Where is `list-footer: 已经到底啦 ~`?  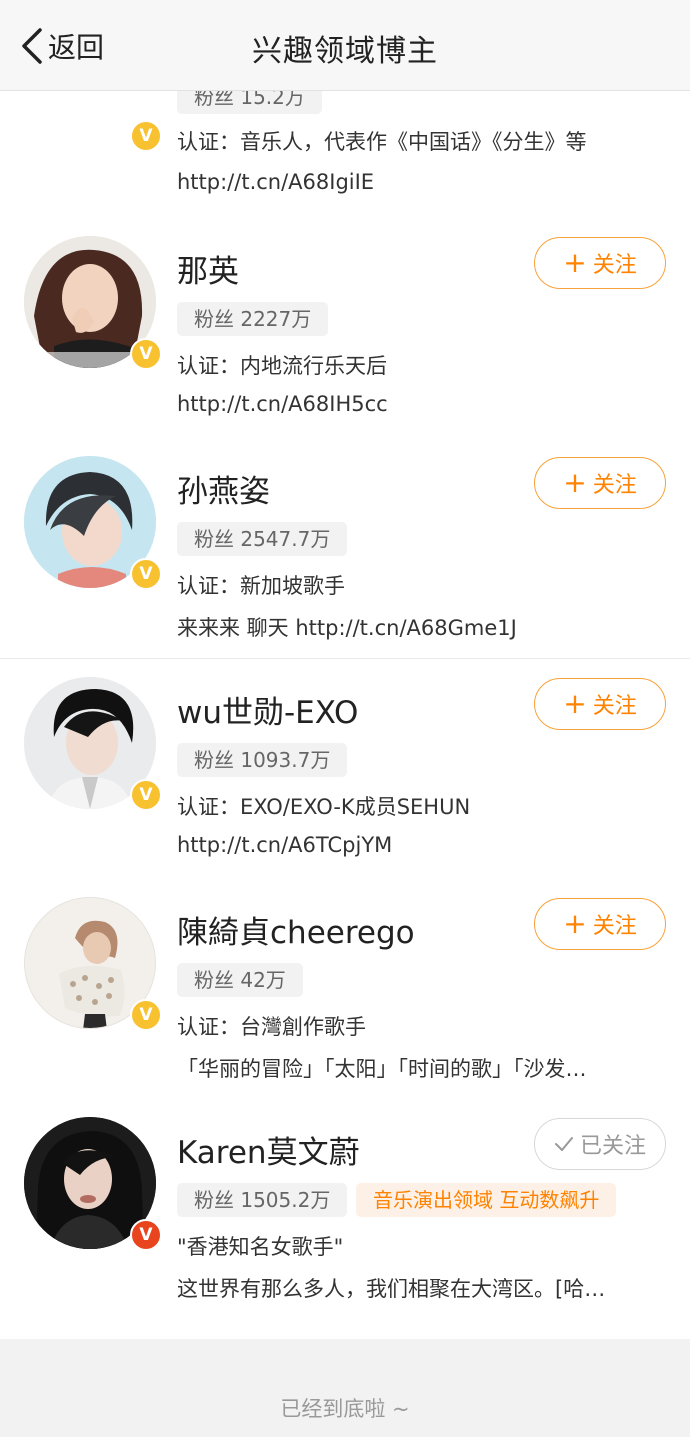 list-footer: 已经到底啦 ~ is located at coordinates (345, 1388).